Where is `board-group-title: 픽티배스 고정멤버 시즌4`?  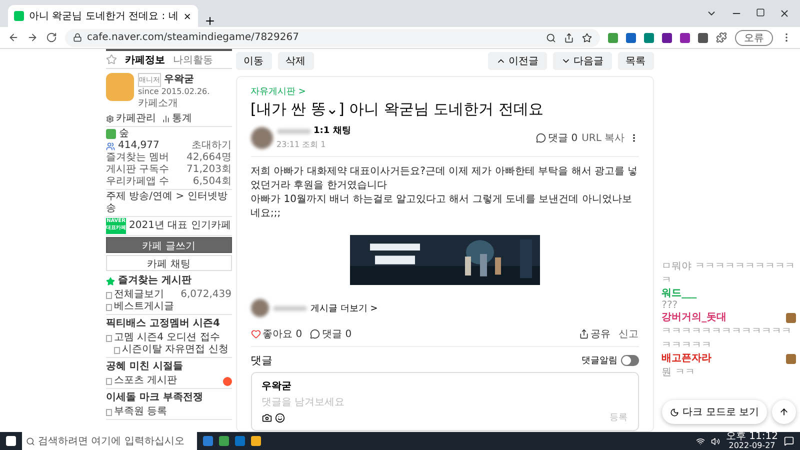 board-group-title: 픽티배스 고정멤버 시즌4 is located at coordinates (163, 324).